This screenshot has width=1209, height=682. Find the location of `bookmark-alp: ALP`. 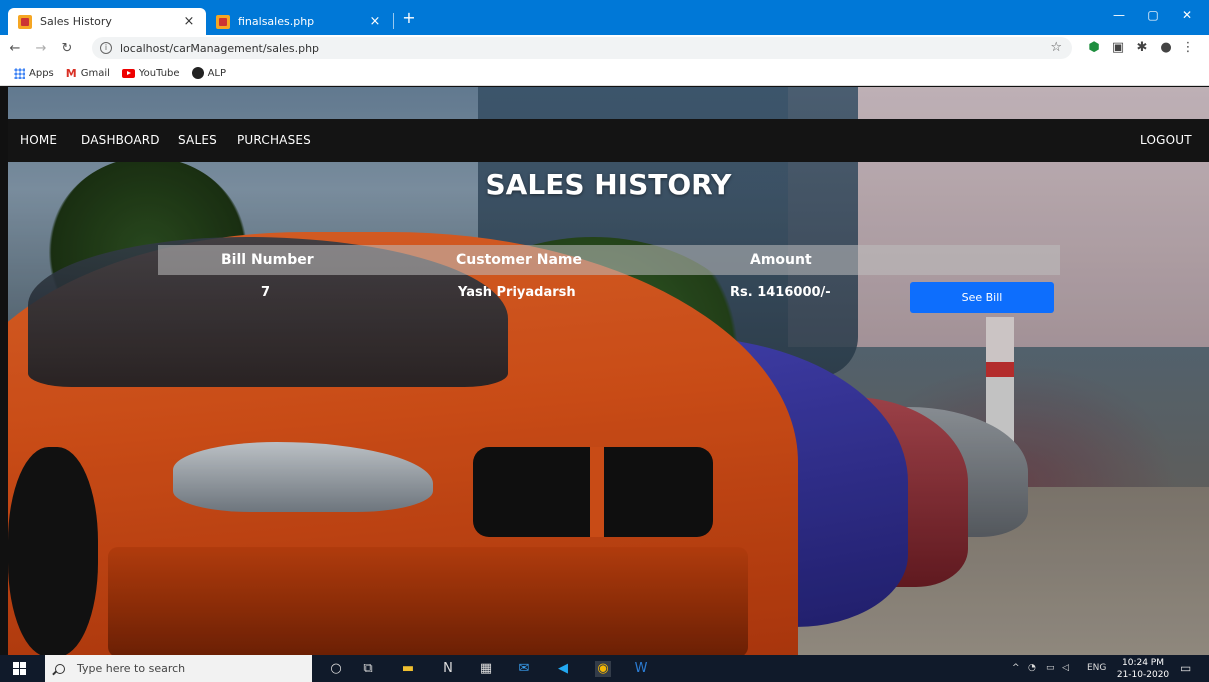

bookmark-alp: ALP is located at coordinates (209, 73).